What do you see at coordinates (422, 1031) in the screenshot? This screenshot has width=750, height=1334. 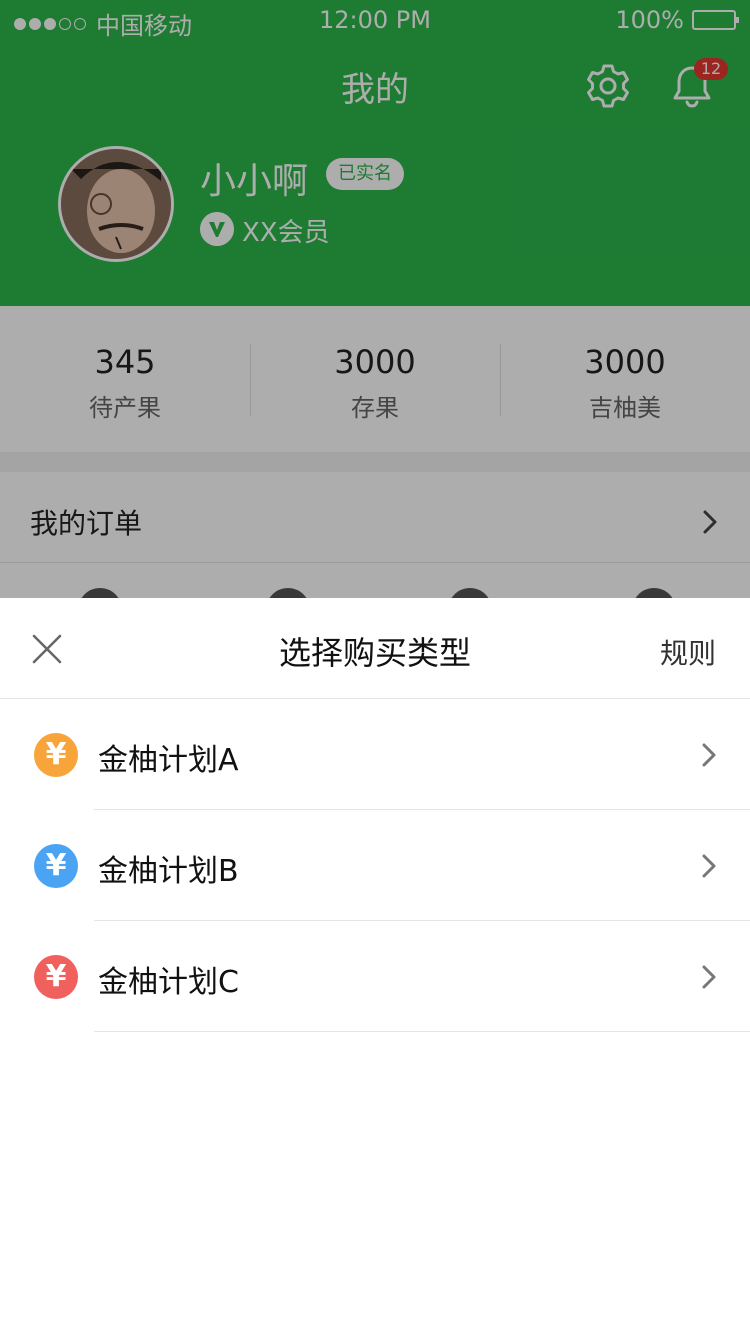 I see `divider` at bounding box center [422, 1031].